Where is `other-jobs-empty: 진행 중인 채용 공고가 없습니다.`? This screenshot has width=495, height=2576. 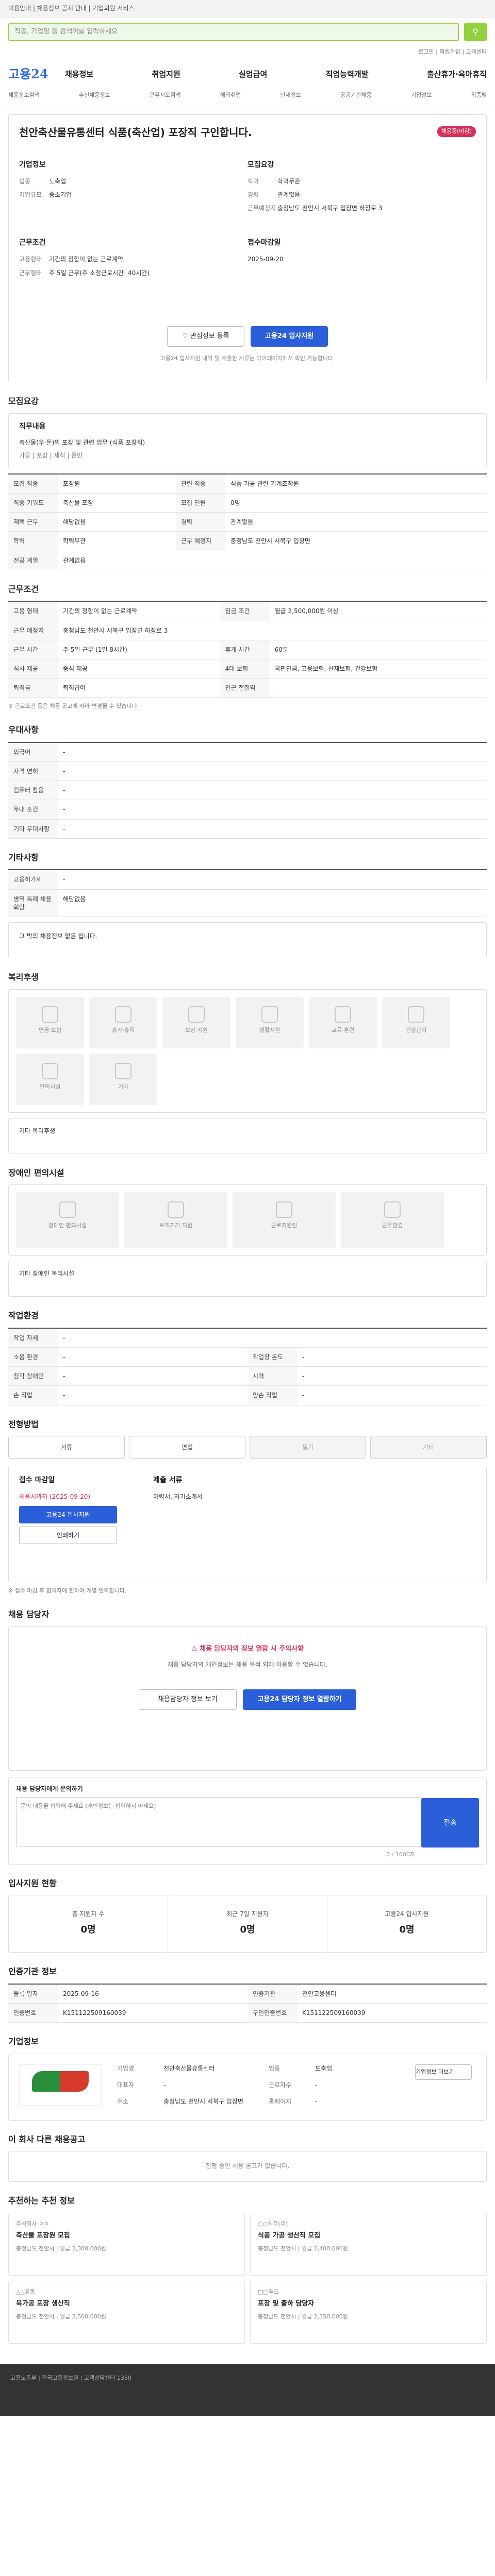
other-jobs-empty: 진행 중인 채용 공고가 없습니다. is located at coordinates (247, 2166).